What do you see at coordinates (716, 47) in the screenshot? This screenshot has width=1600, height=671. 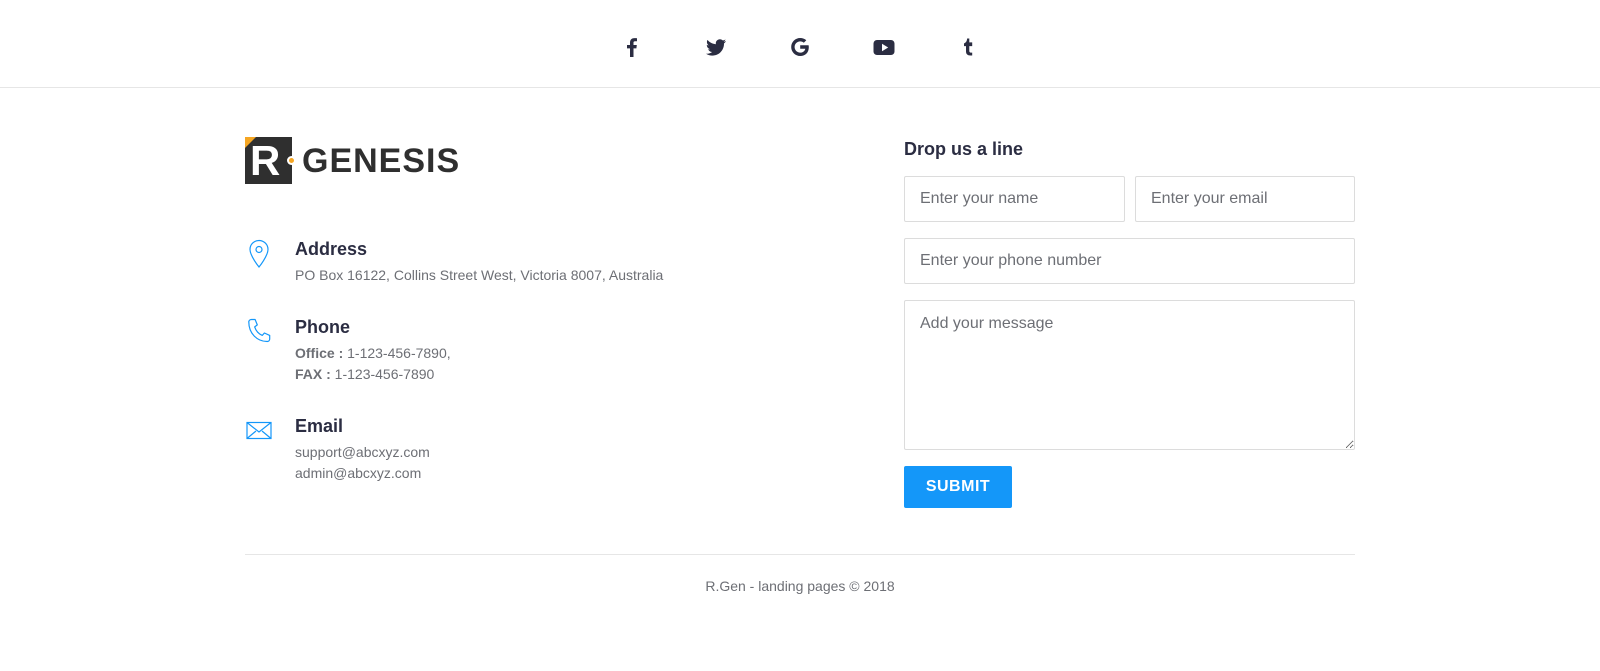 I see `twitter-icon` at bounding box center [716, 47].